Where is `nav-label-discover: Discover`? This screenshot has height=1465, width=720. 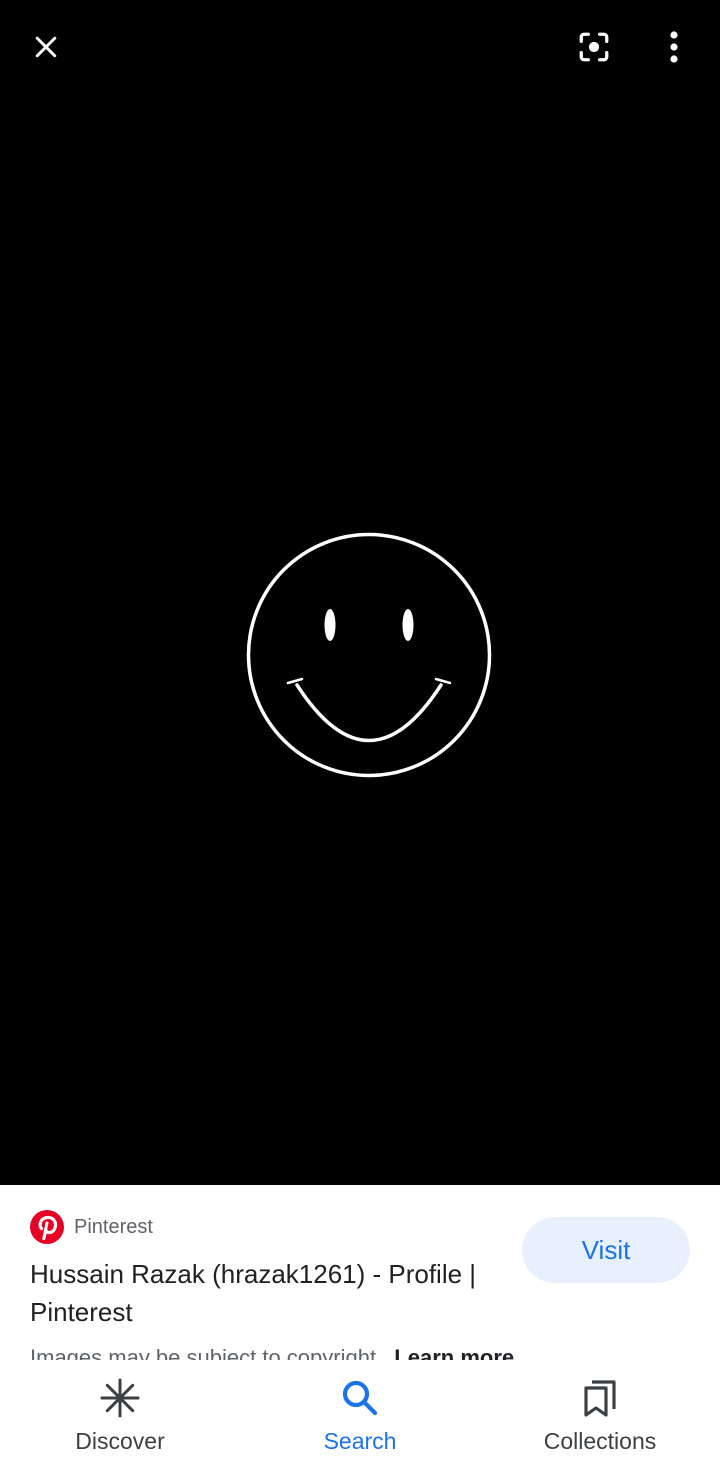
nav-label-discover: Discover is located at coordinates (120, 1441).